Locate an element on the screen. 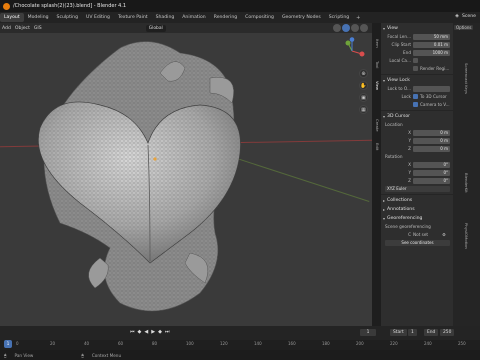 The image size is (480, 360). scene-georef-row: Scene georeferencing is located at coordinates (408, 226).